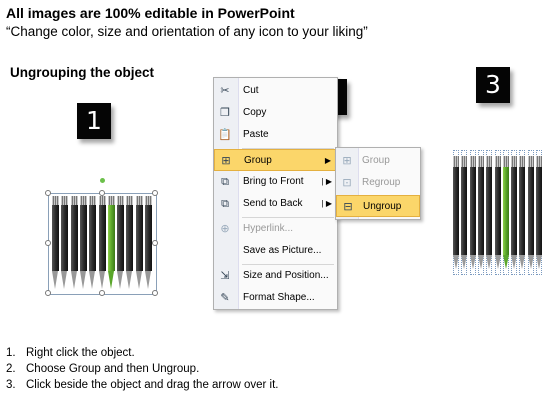 The image size is (560, 420). Describe the element at coordinates (275, 204) in the screenshot. I see `menu-item-send-to-back: ⧉ Send to Back | ▶` at that location.